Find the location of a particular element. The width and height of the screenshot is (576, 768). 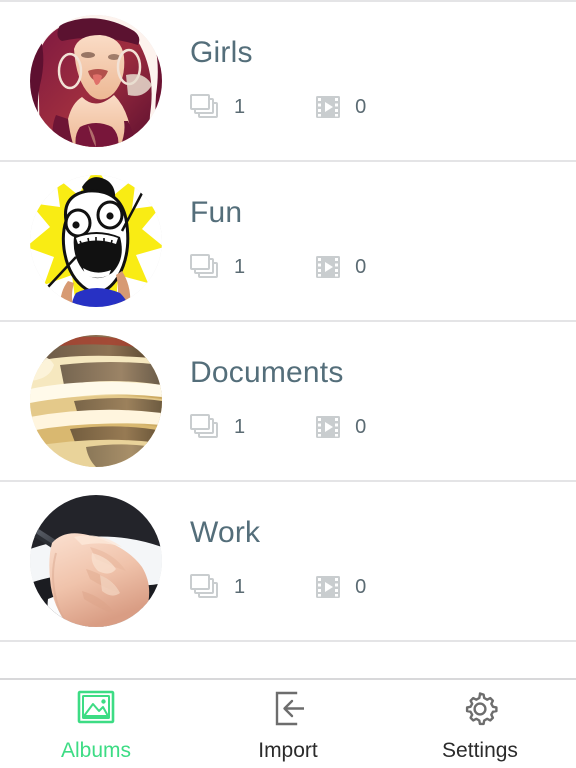

bottom-tab-bar: Albums Import Settings is located at coordinates (288, 723).